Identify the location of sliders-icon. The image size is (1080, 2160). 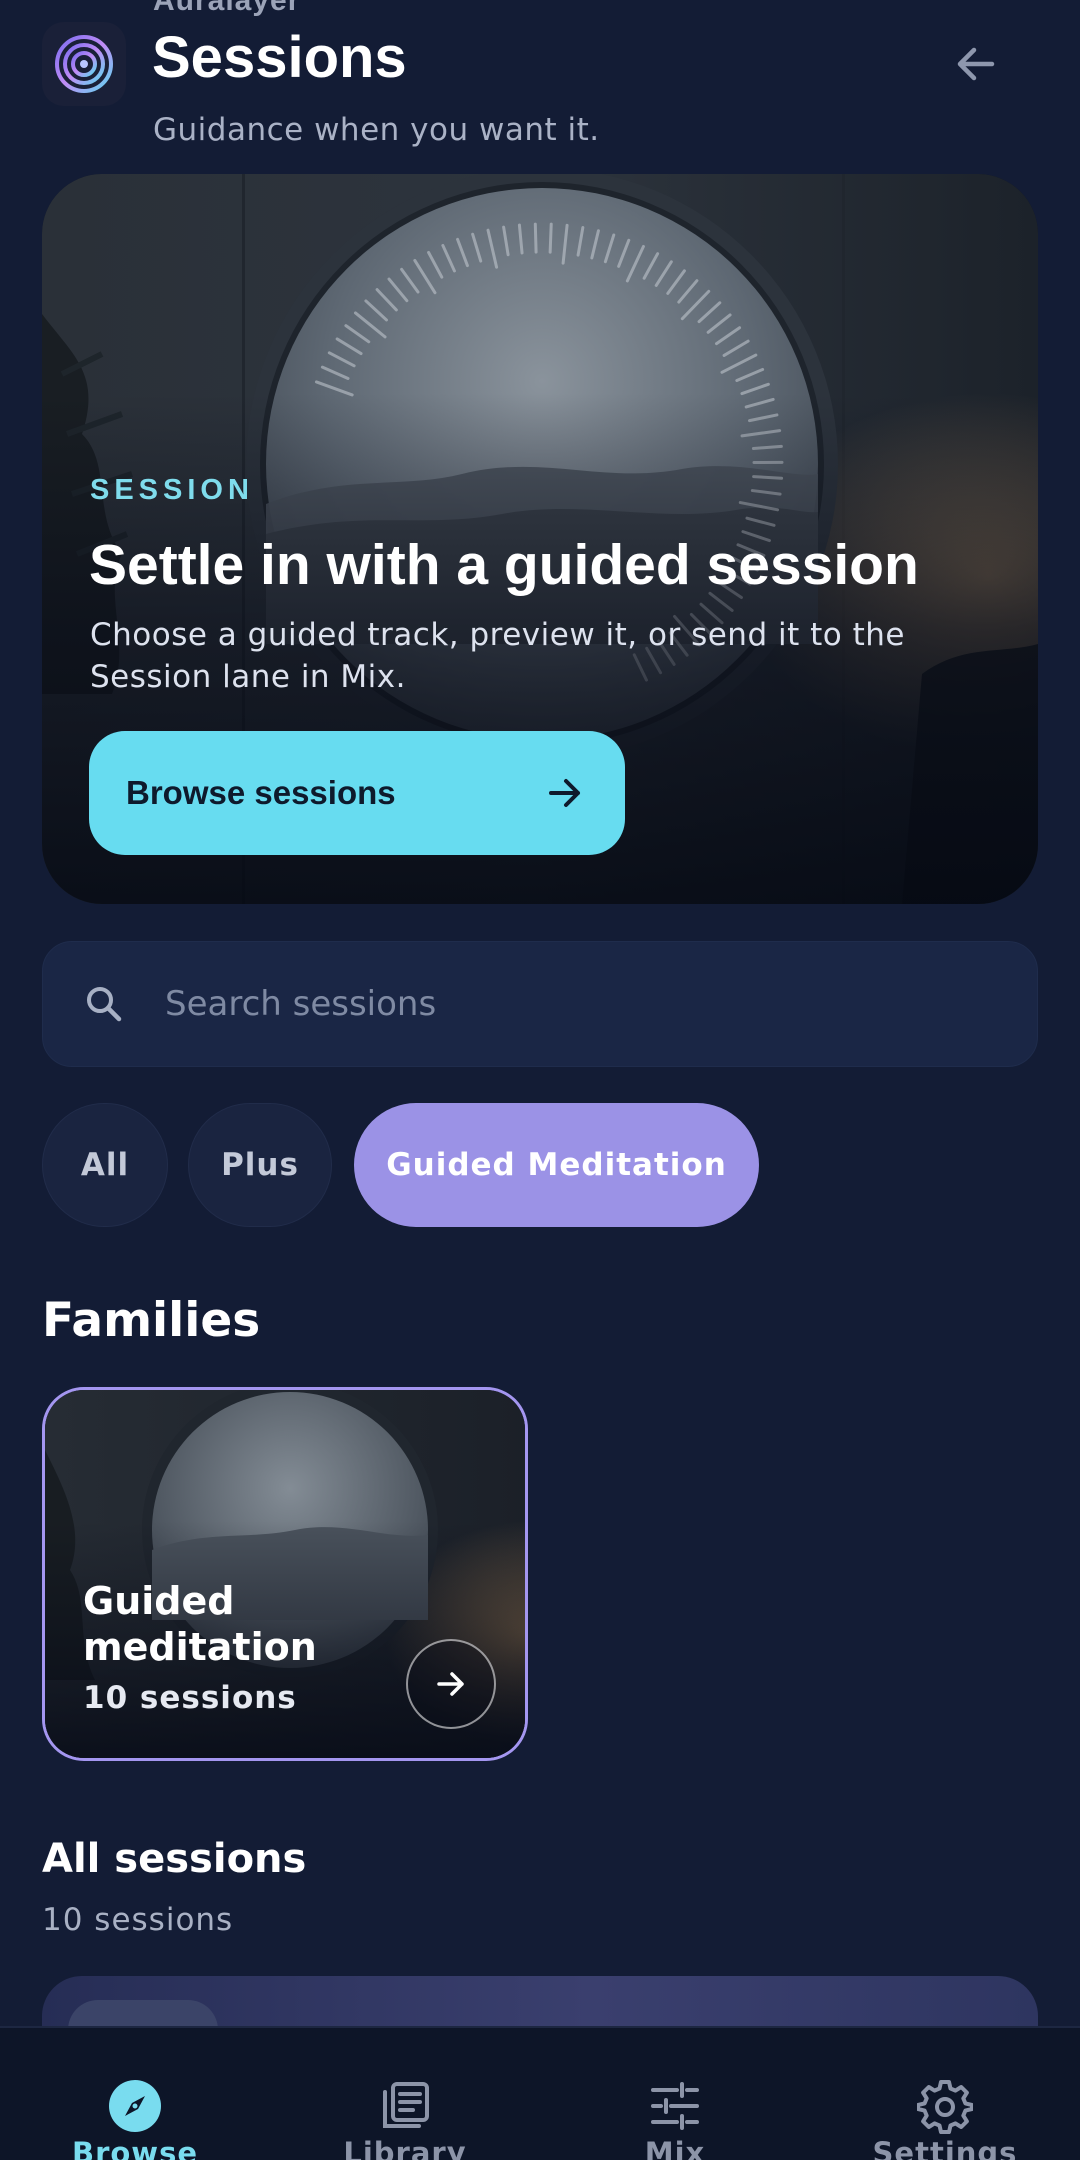
(675, 2106).